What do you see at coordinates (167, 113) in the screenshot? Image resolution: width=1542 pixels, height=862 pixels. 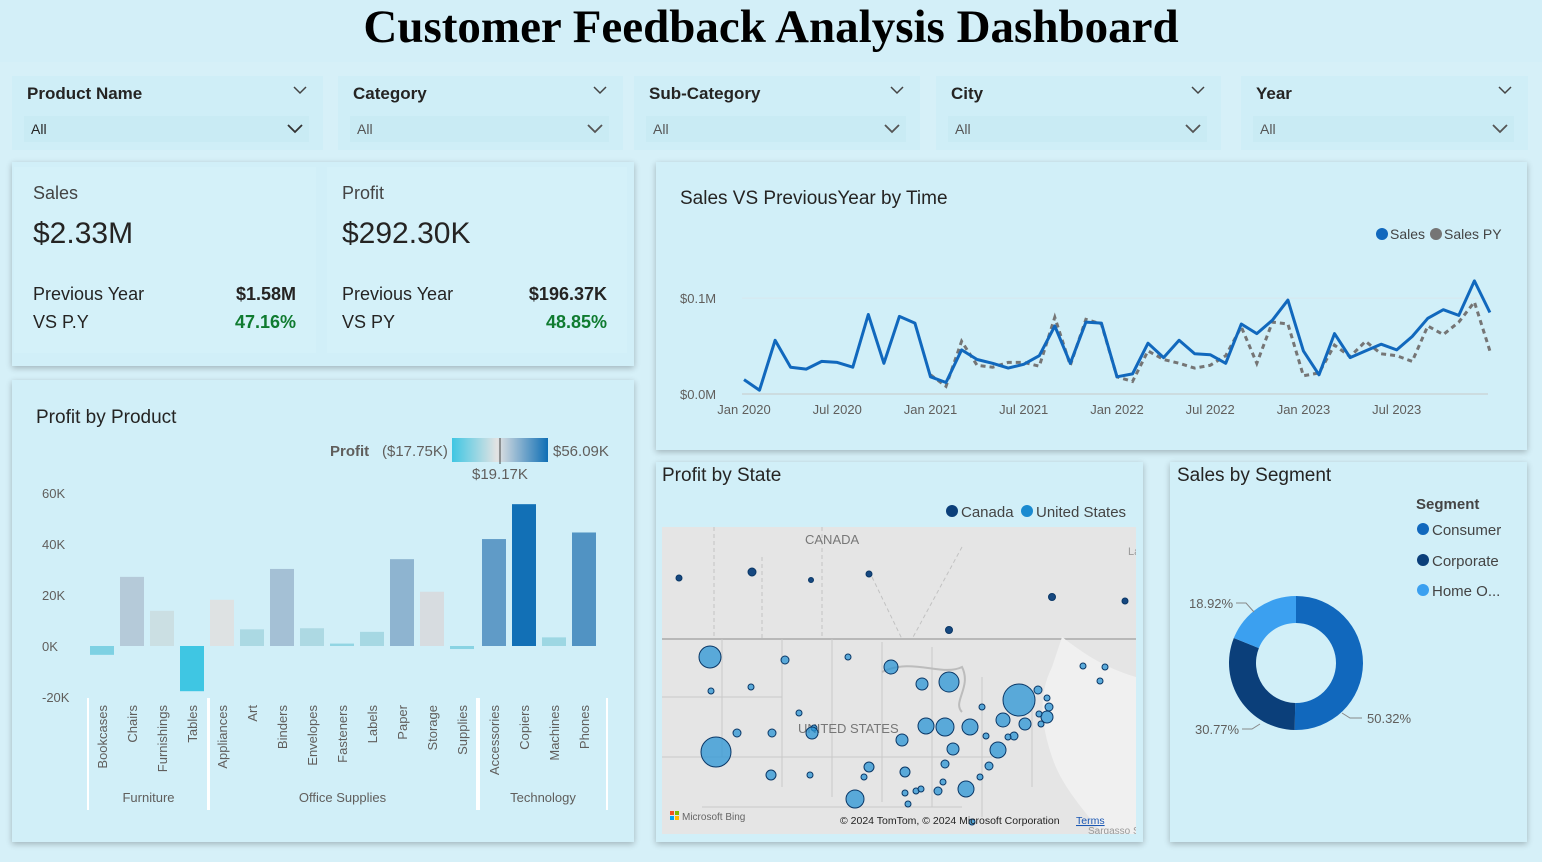 I see `slicer-product-name: Product Name All` at bounding box center [167, 113].